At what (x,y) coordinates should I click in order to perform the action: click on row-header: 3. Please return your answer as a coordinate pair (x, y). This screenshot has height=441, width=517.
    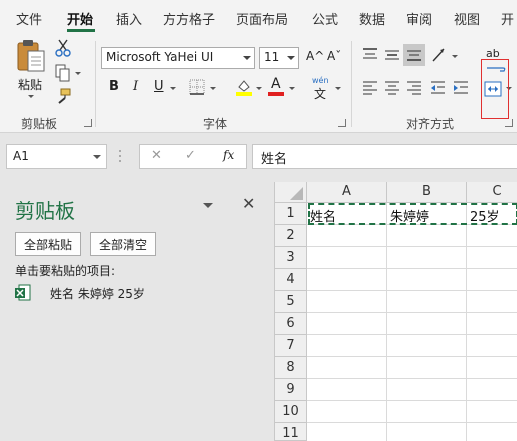
    Looking at the image, I should click on (291, 258).